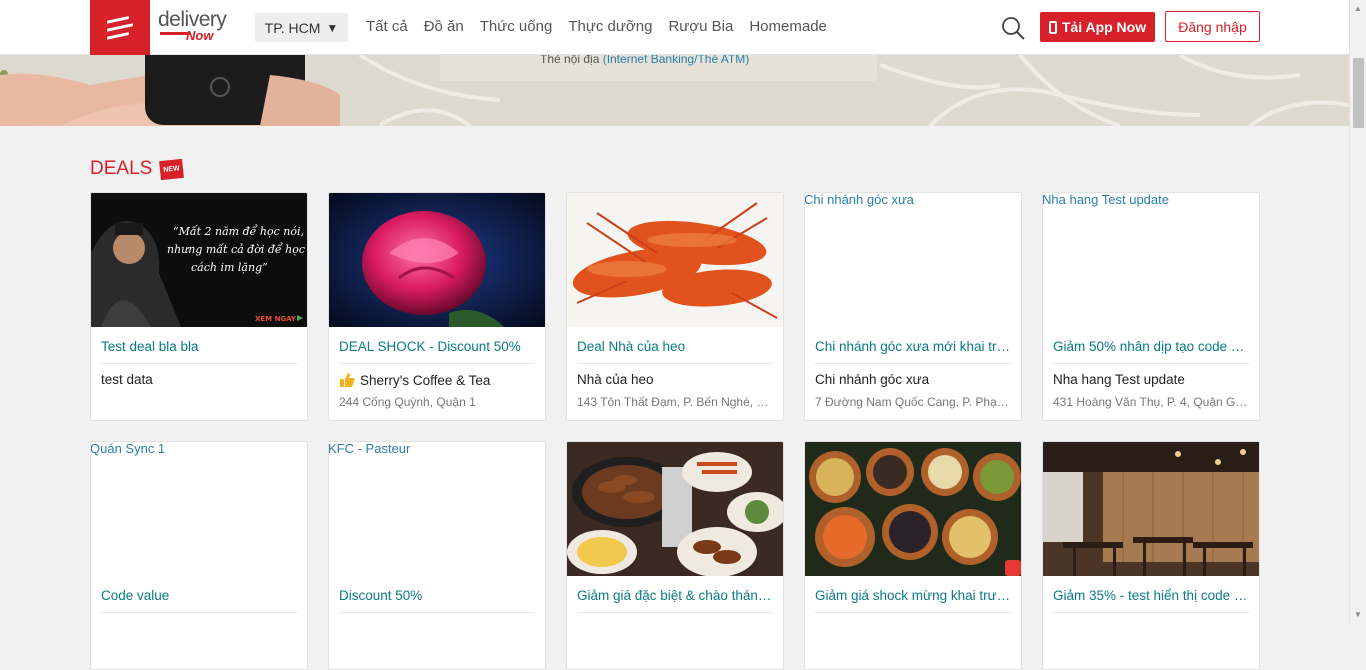  Describe the element at coordinates (199, 346) in the screenshot. I see `deal-title: Test deal bla bla` at that location.